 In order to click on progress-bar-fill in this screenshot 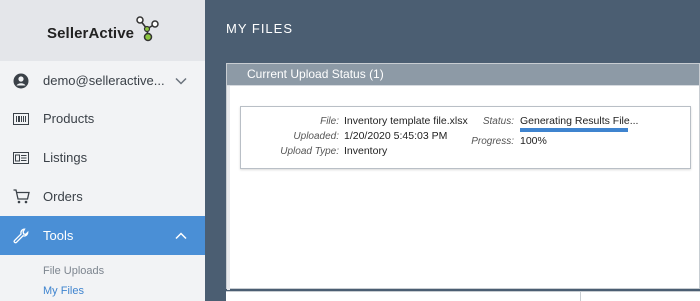, I will do `click(574, 130)`.